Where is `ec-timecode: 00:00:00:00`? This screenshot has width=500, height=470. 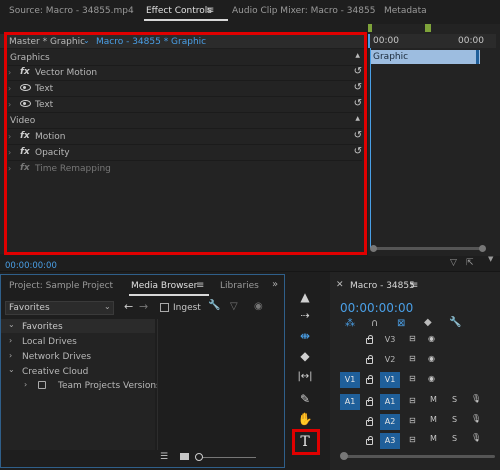 ec-timecode: 00:00:00:00 is located at coordinates (31, 266).